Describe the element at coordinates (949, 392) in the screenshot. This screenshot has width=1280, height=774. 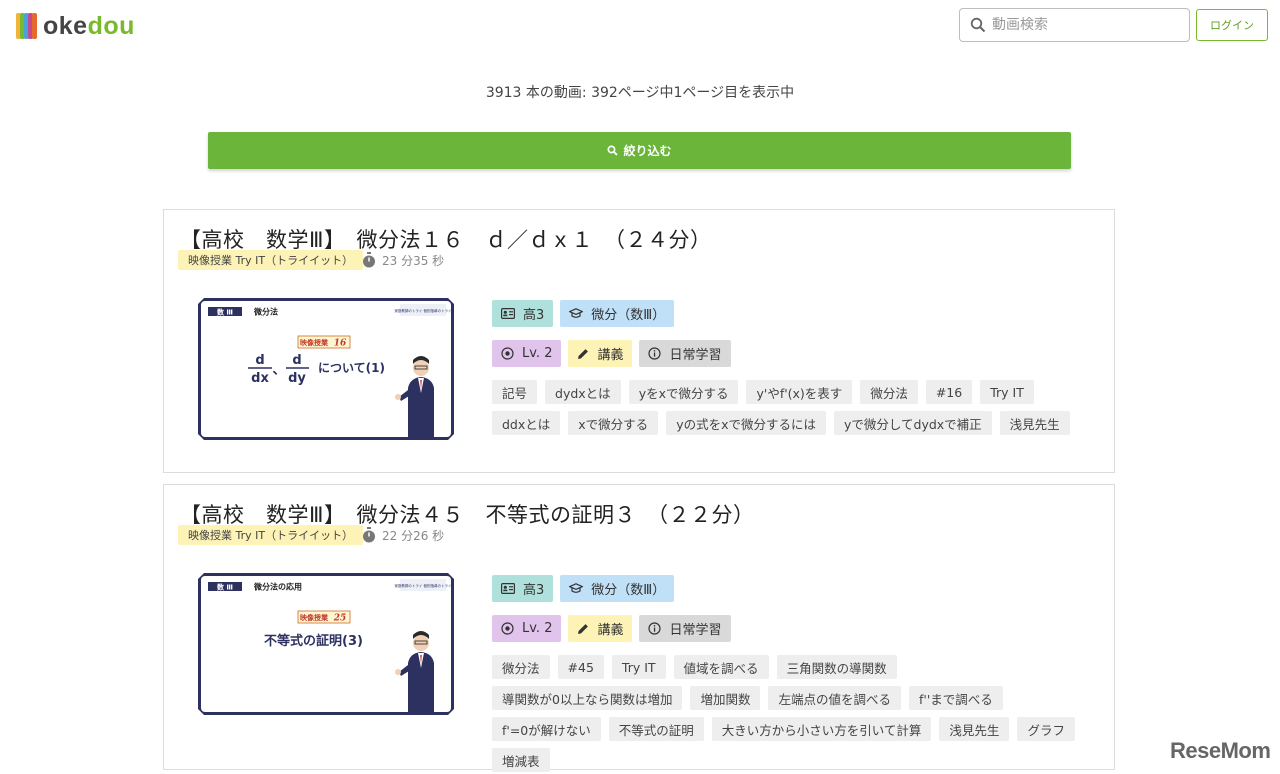
I see `tag: #16` at that location.